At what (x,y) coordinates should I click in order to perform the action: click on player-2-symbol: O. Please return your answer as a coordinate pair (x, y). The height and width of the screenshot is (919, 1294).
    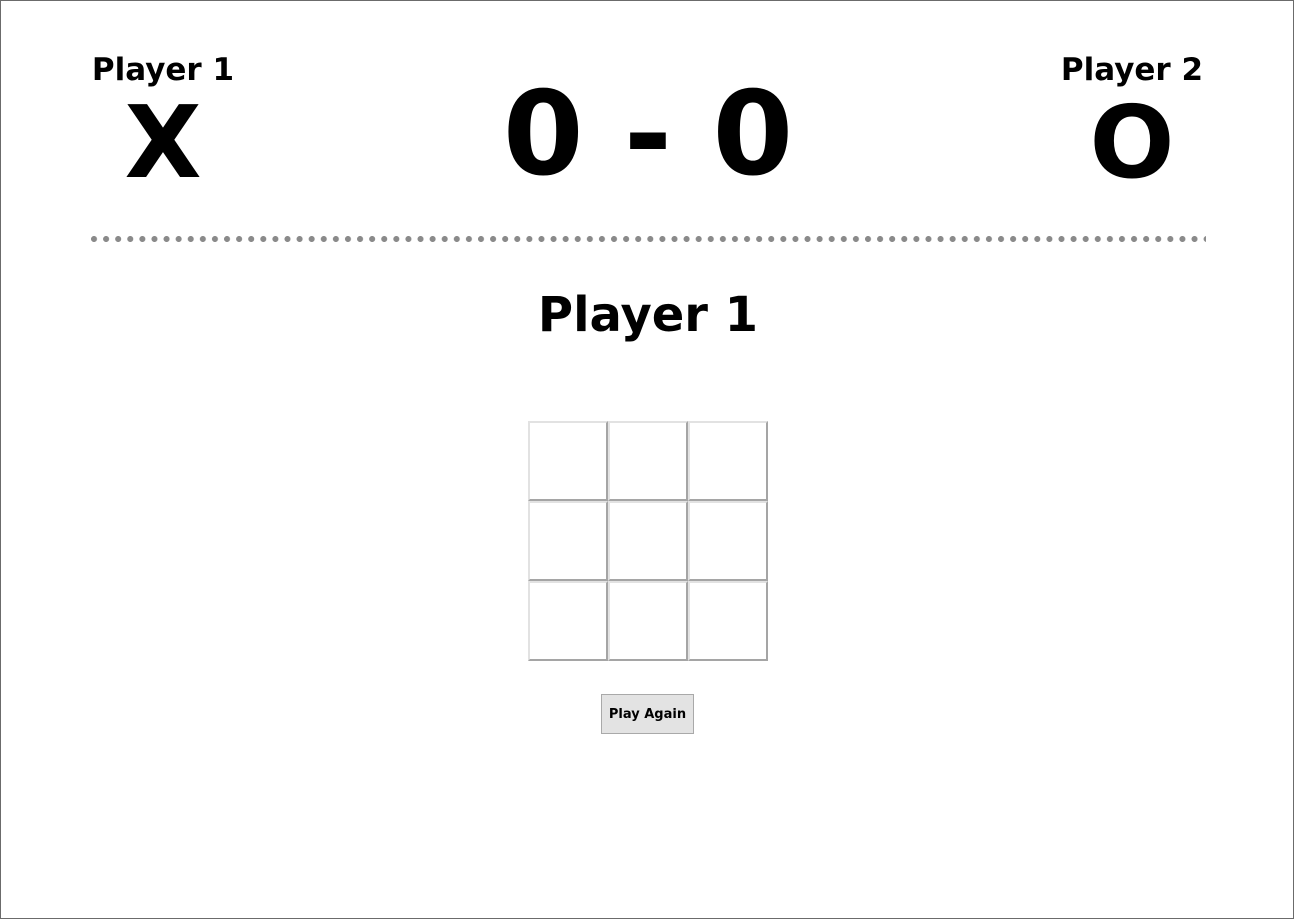
    Looking at the image, I should click on (1132, 142).